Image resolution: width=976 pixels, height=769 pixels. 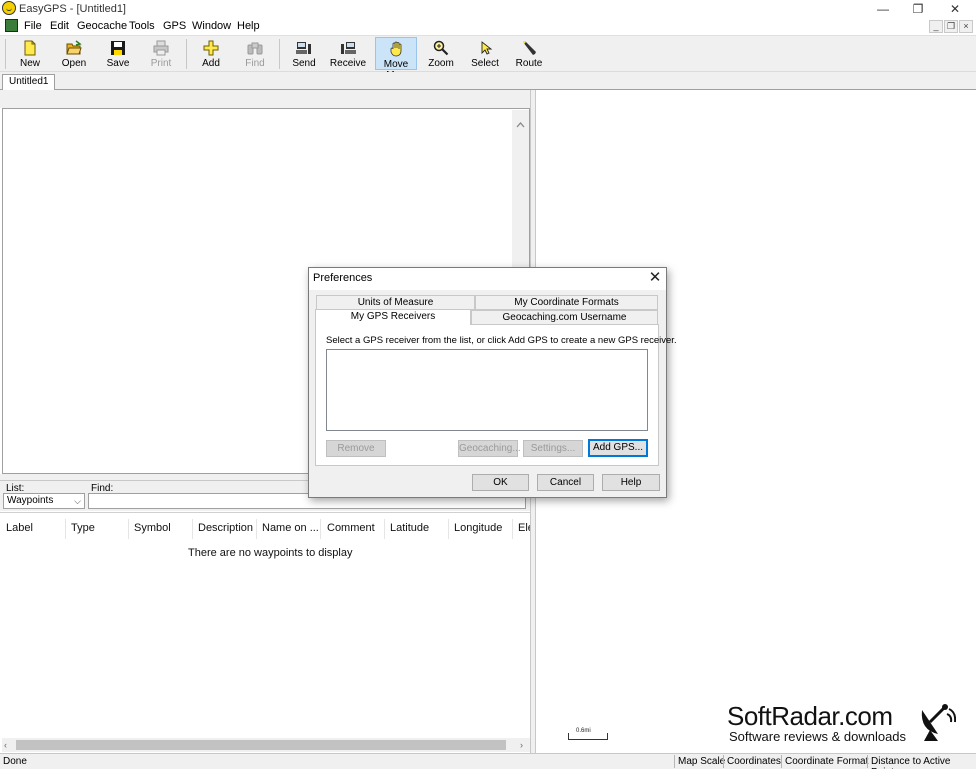 What do you see at coordinates (19, 528) in the screenshot?
I see `column-header-label: Label` at bounding box center [19, 528].